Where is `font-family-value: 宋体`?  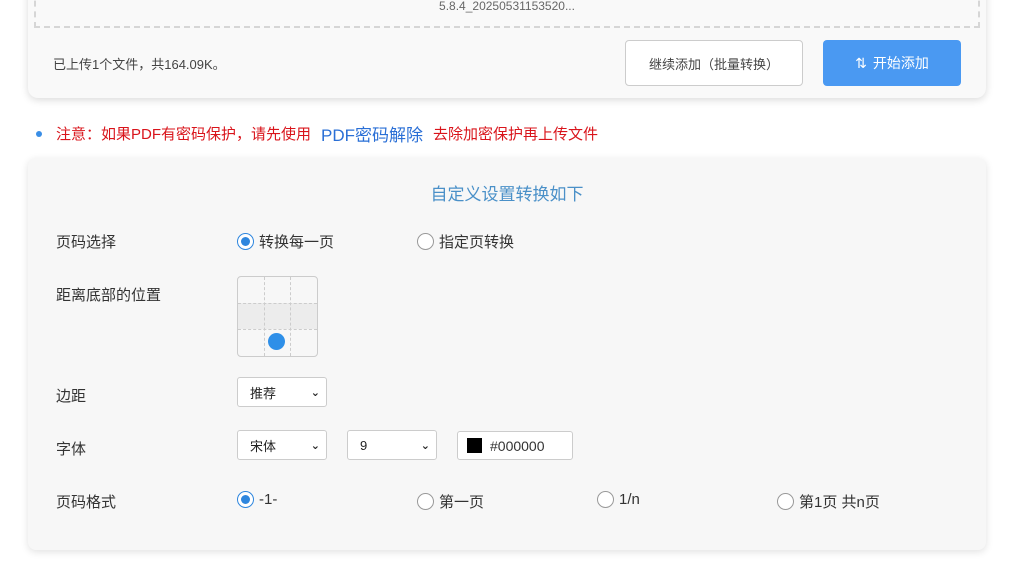 font-family-value: 宋体 is located at coordinates (263, 446).